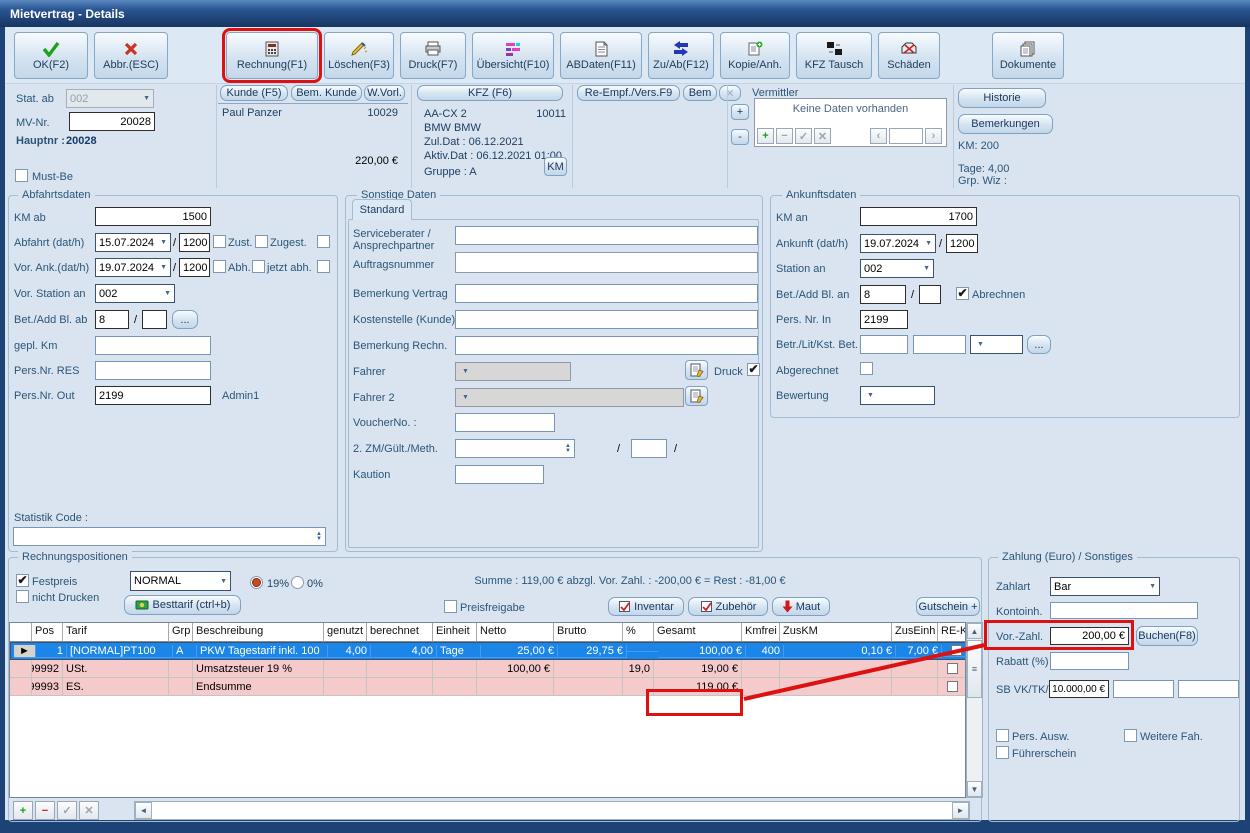  Describe the element at coordinates (755, 55) in the screenshot. I see `toolbar-button-kopie: Kopie/Anh.` at that location.